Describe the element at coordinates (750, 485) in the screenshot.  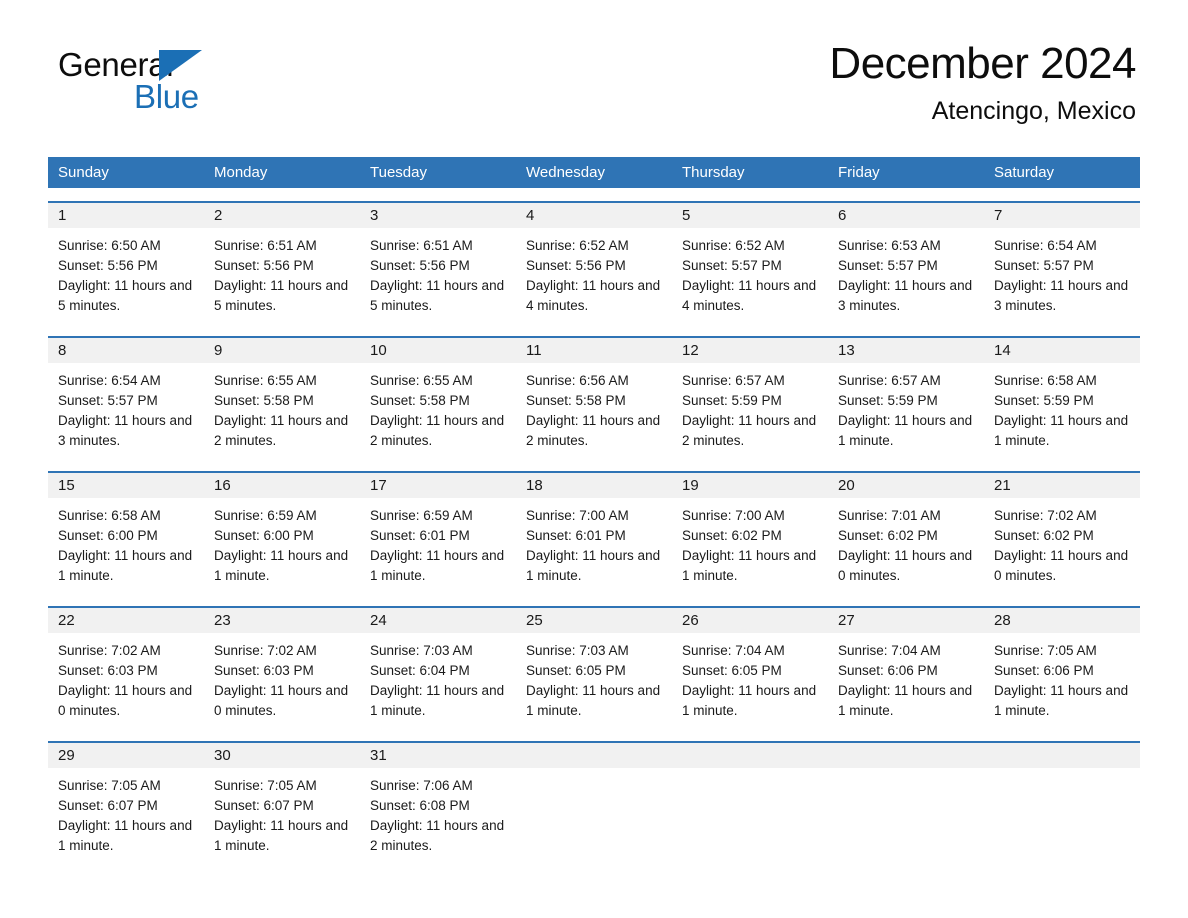
I see `day-number: 19` at that location.